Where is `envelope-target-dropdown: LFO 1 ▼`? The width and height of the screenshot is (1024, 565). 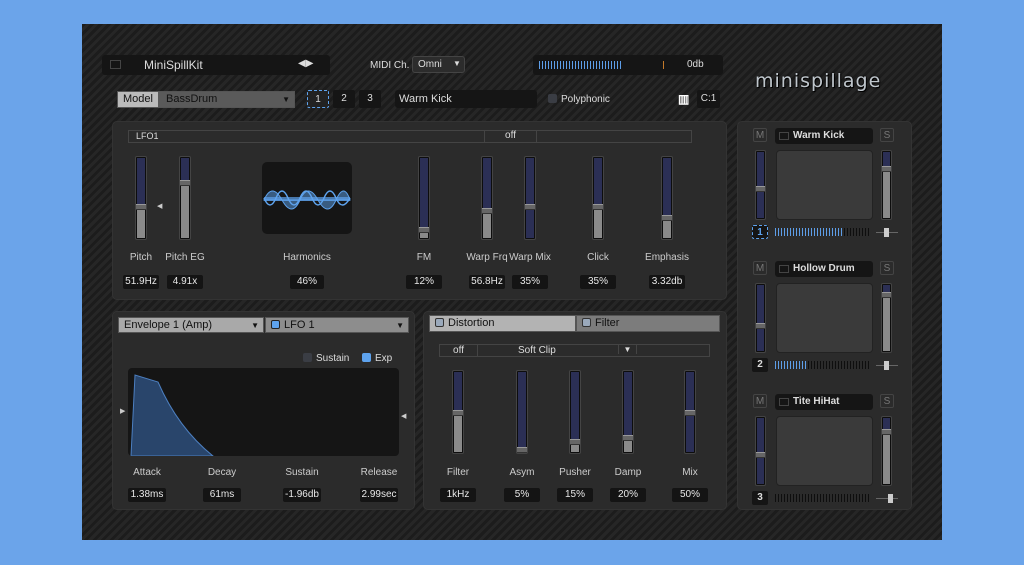 envelope-target-dropdown: LFO 1 ▼ is located at coordinates (337, 325).